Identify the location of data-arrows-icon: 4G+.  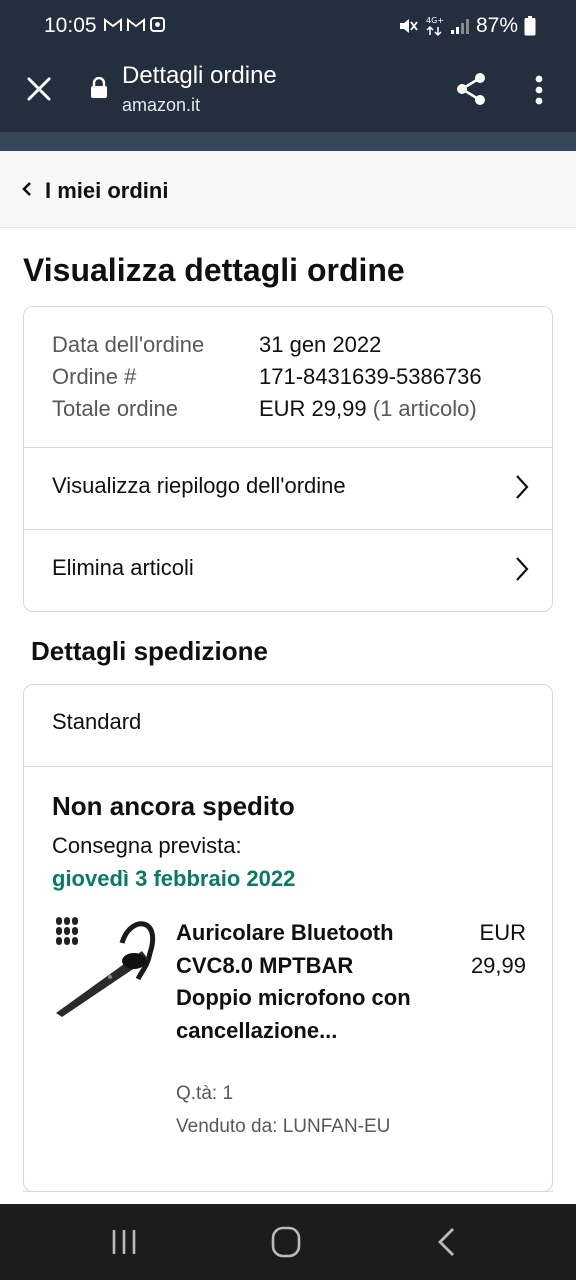
(435, 26).